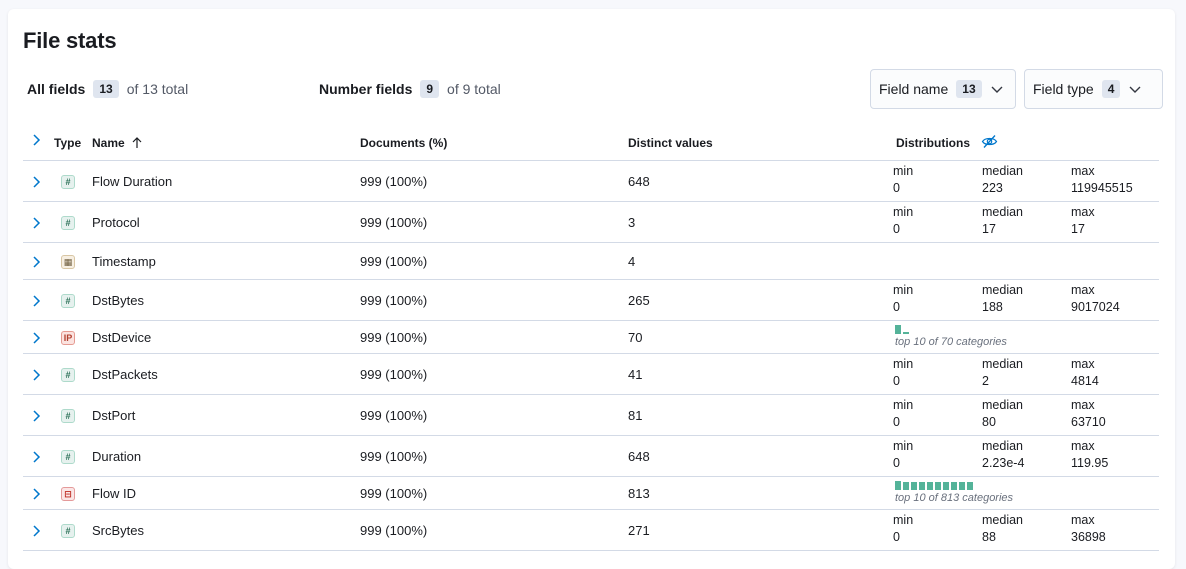  Describe the element at coordinates (36, 140) in the screenshot. I see `expand-all-icon` at that location.